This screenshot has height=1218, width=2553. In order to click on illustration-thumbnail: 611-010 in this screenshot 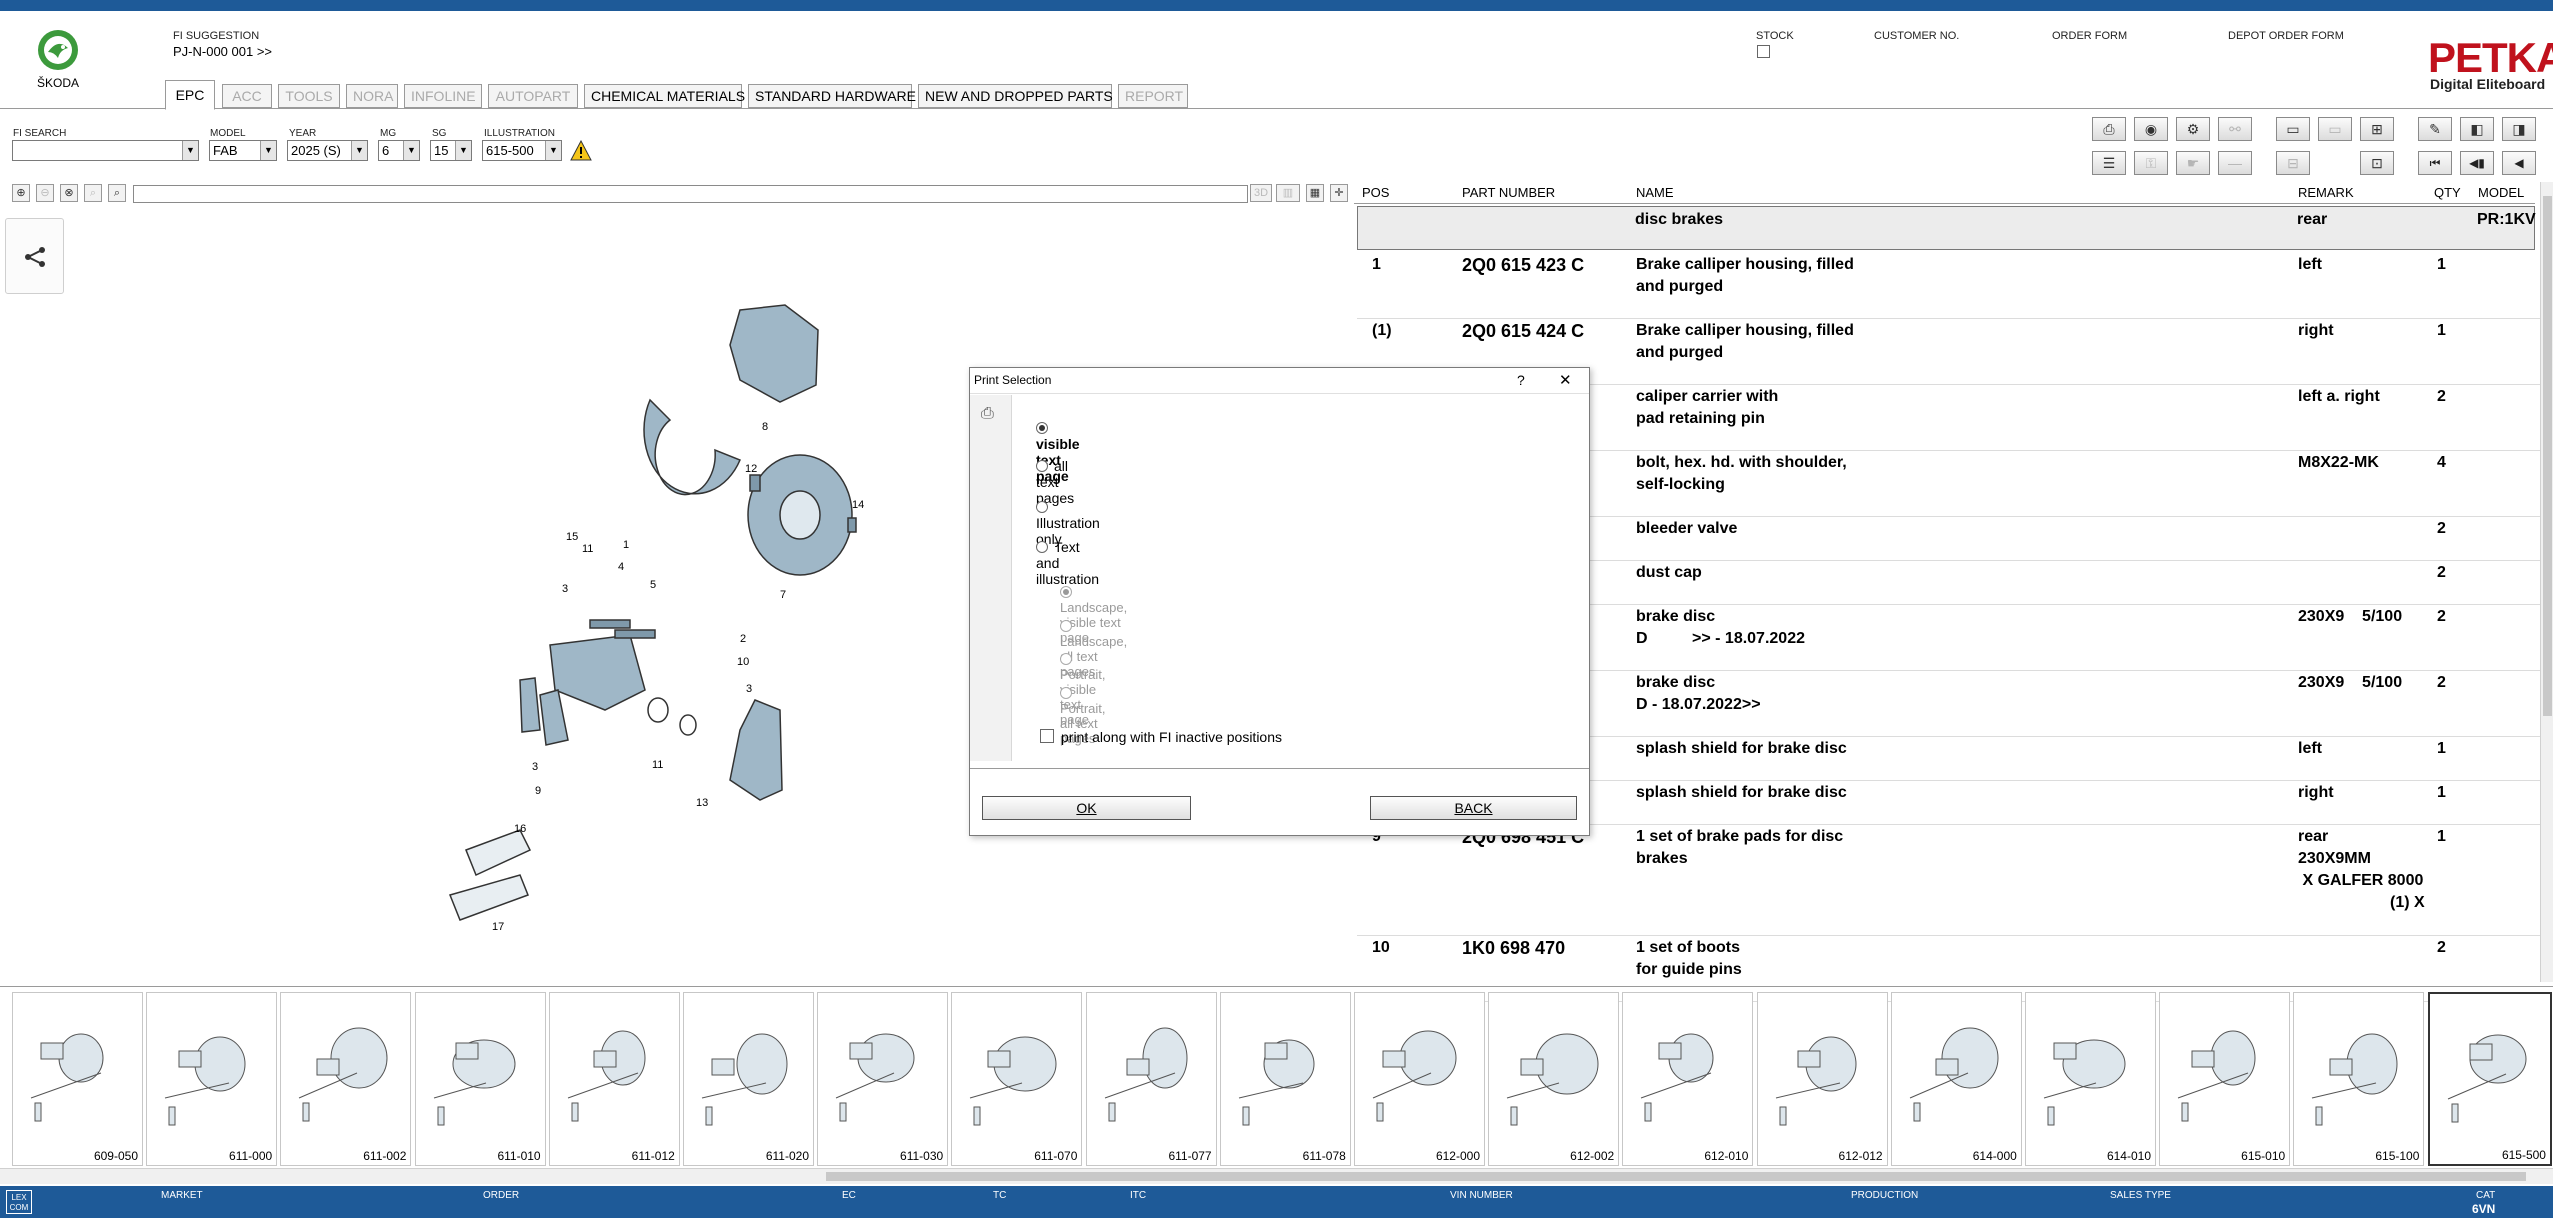, I will do `click(480, 1079)`.